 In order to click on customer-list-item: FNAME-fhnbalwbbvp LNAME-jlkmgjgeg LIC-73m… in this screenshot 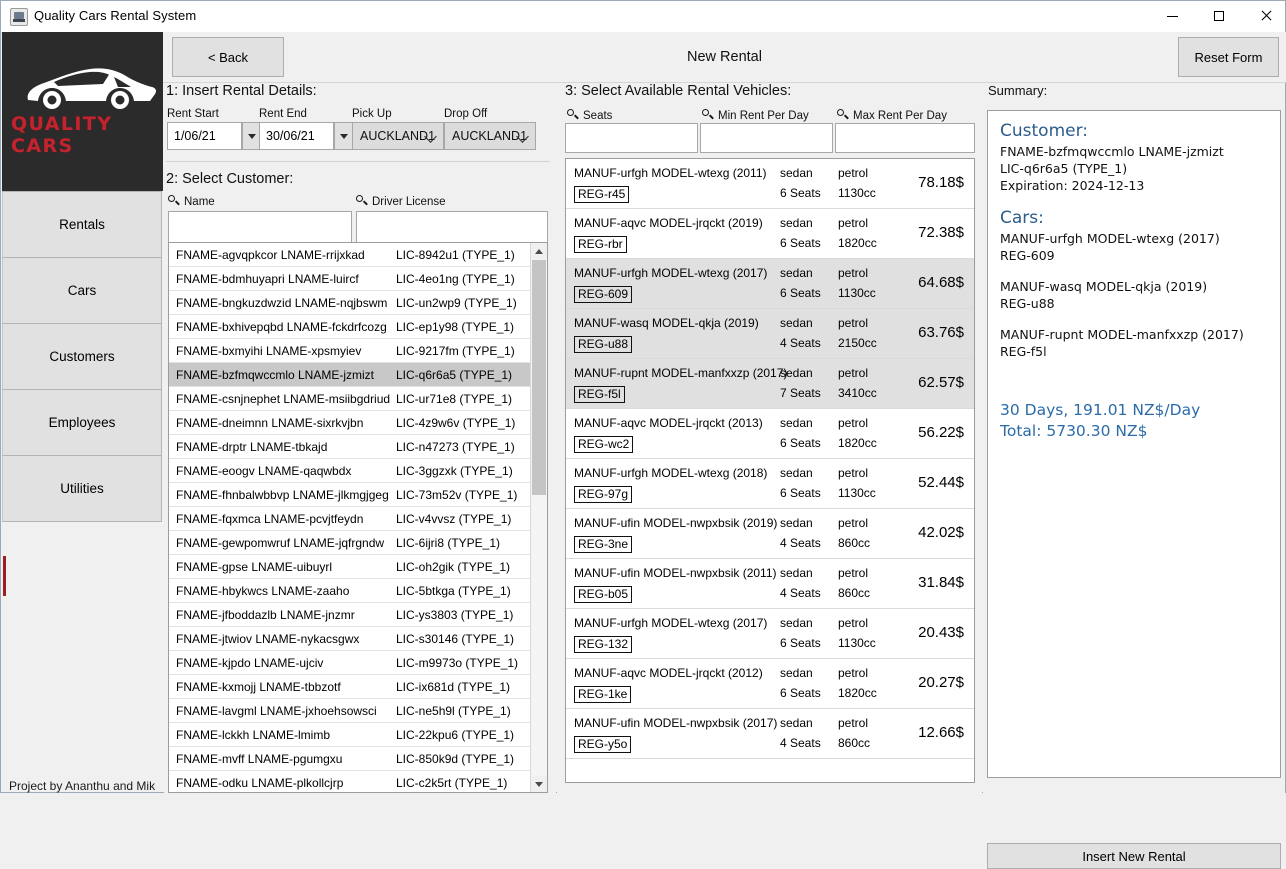, I will do `click(350, 495)`.